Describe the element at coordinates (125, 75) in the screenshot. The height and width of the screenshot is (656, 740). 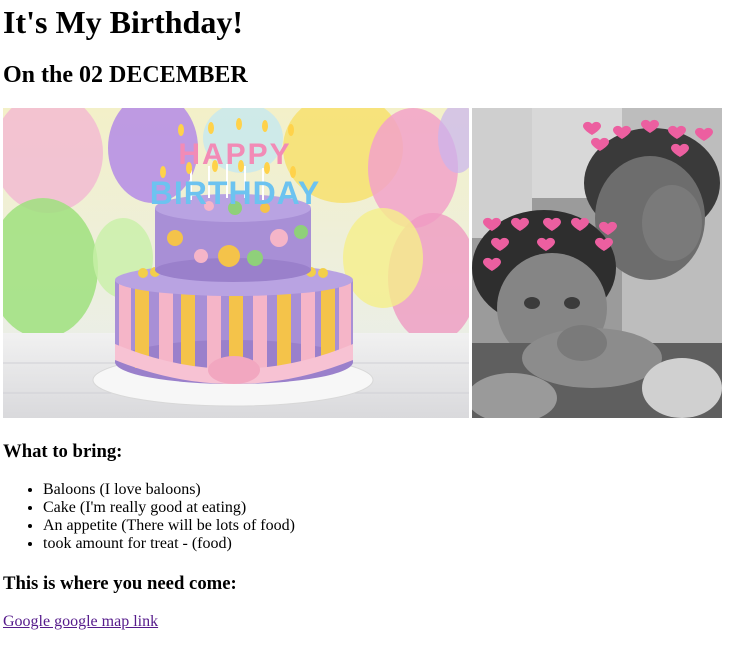
I see `page-subtitle: On the 02 DECEMBER` at that location.